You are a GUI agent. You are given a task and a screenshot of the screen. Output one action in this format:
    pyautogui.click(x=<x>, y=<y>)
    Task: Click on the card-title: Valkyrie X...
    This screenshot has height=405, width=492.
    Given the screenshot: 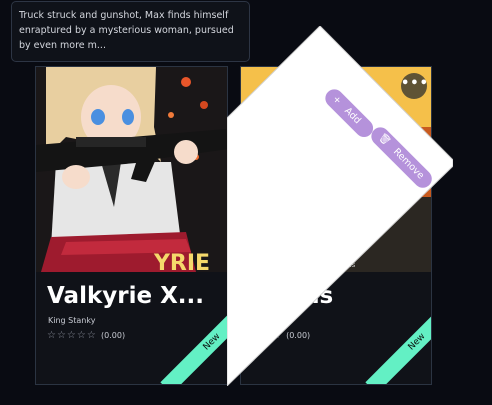 What is the action you would take?
    pyautogui.click(x=125, y=296)
    